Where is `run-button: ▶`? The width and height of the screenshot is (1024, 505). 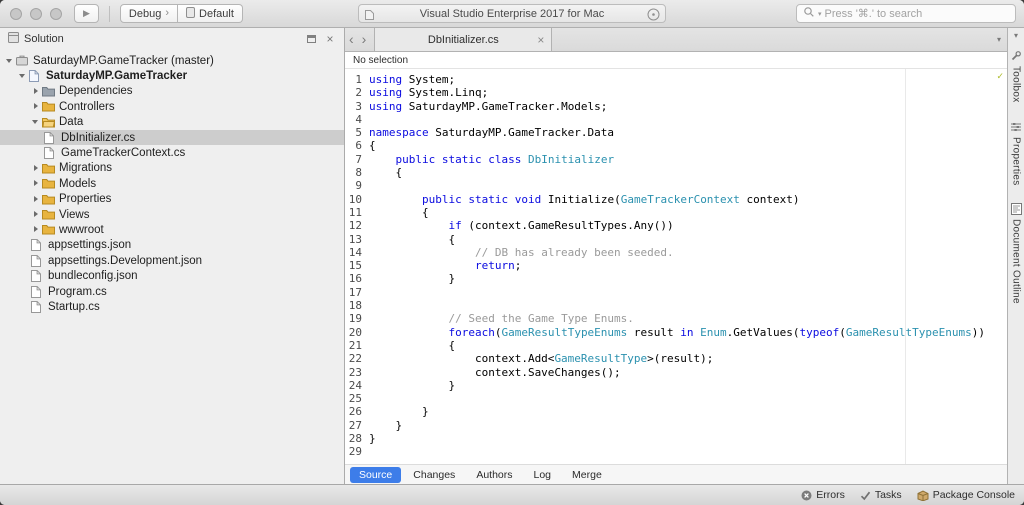 run-button: ▶ is located at coordinates (86, 13).